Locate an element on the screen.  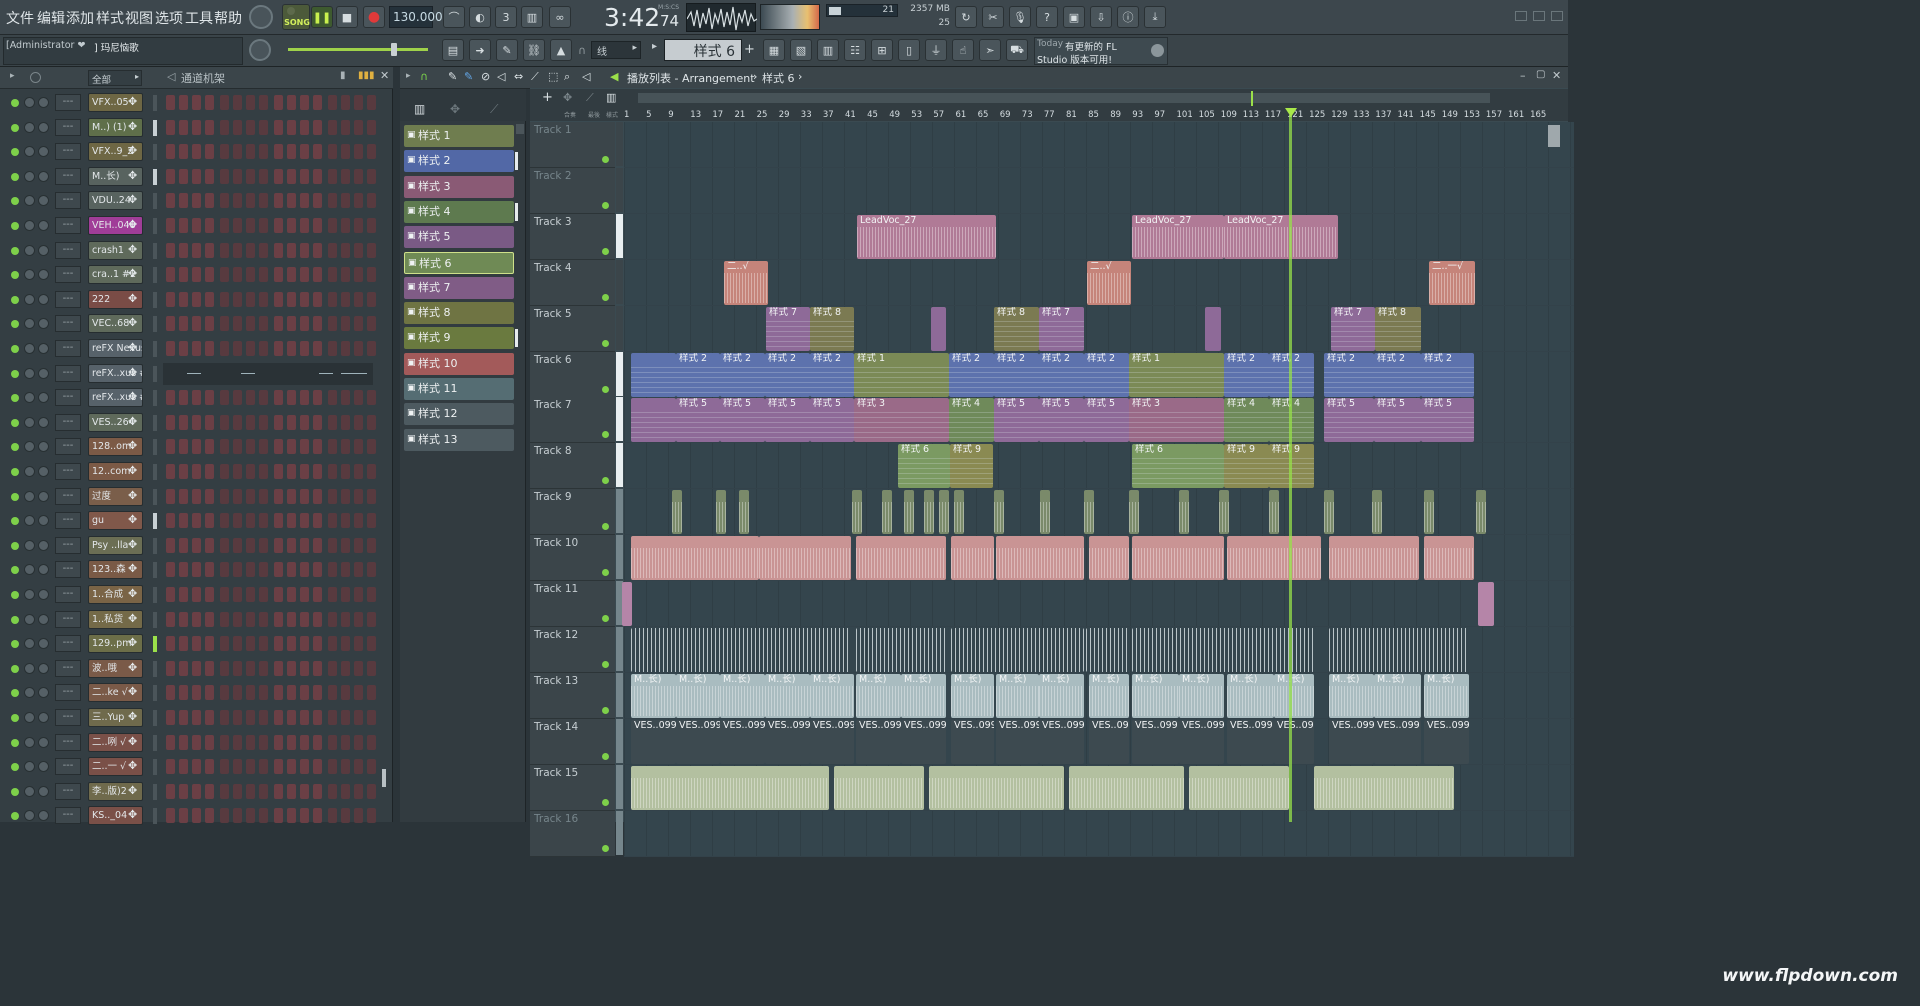
undo-history-button: ↻ is located at coordinates (966, 17).